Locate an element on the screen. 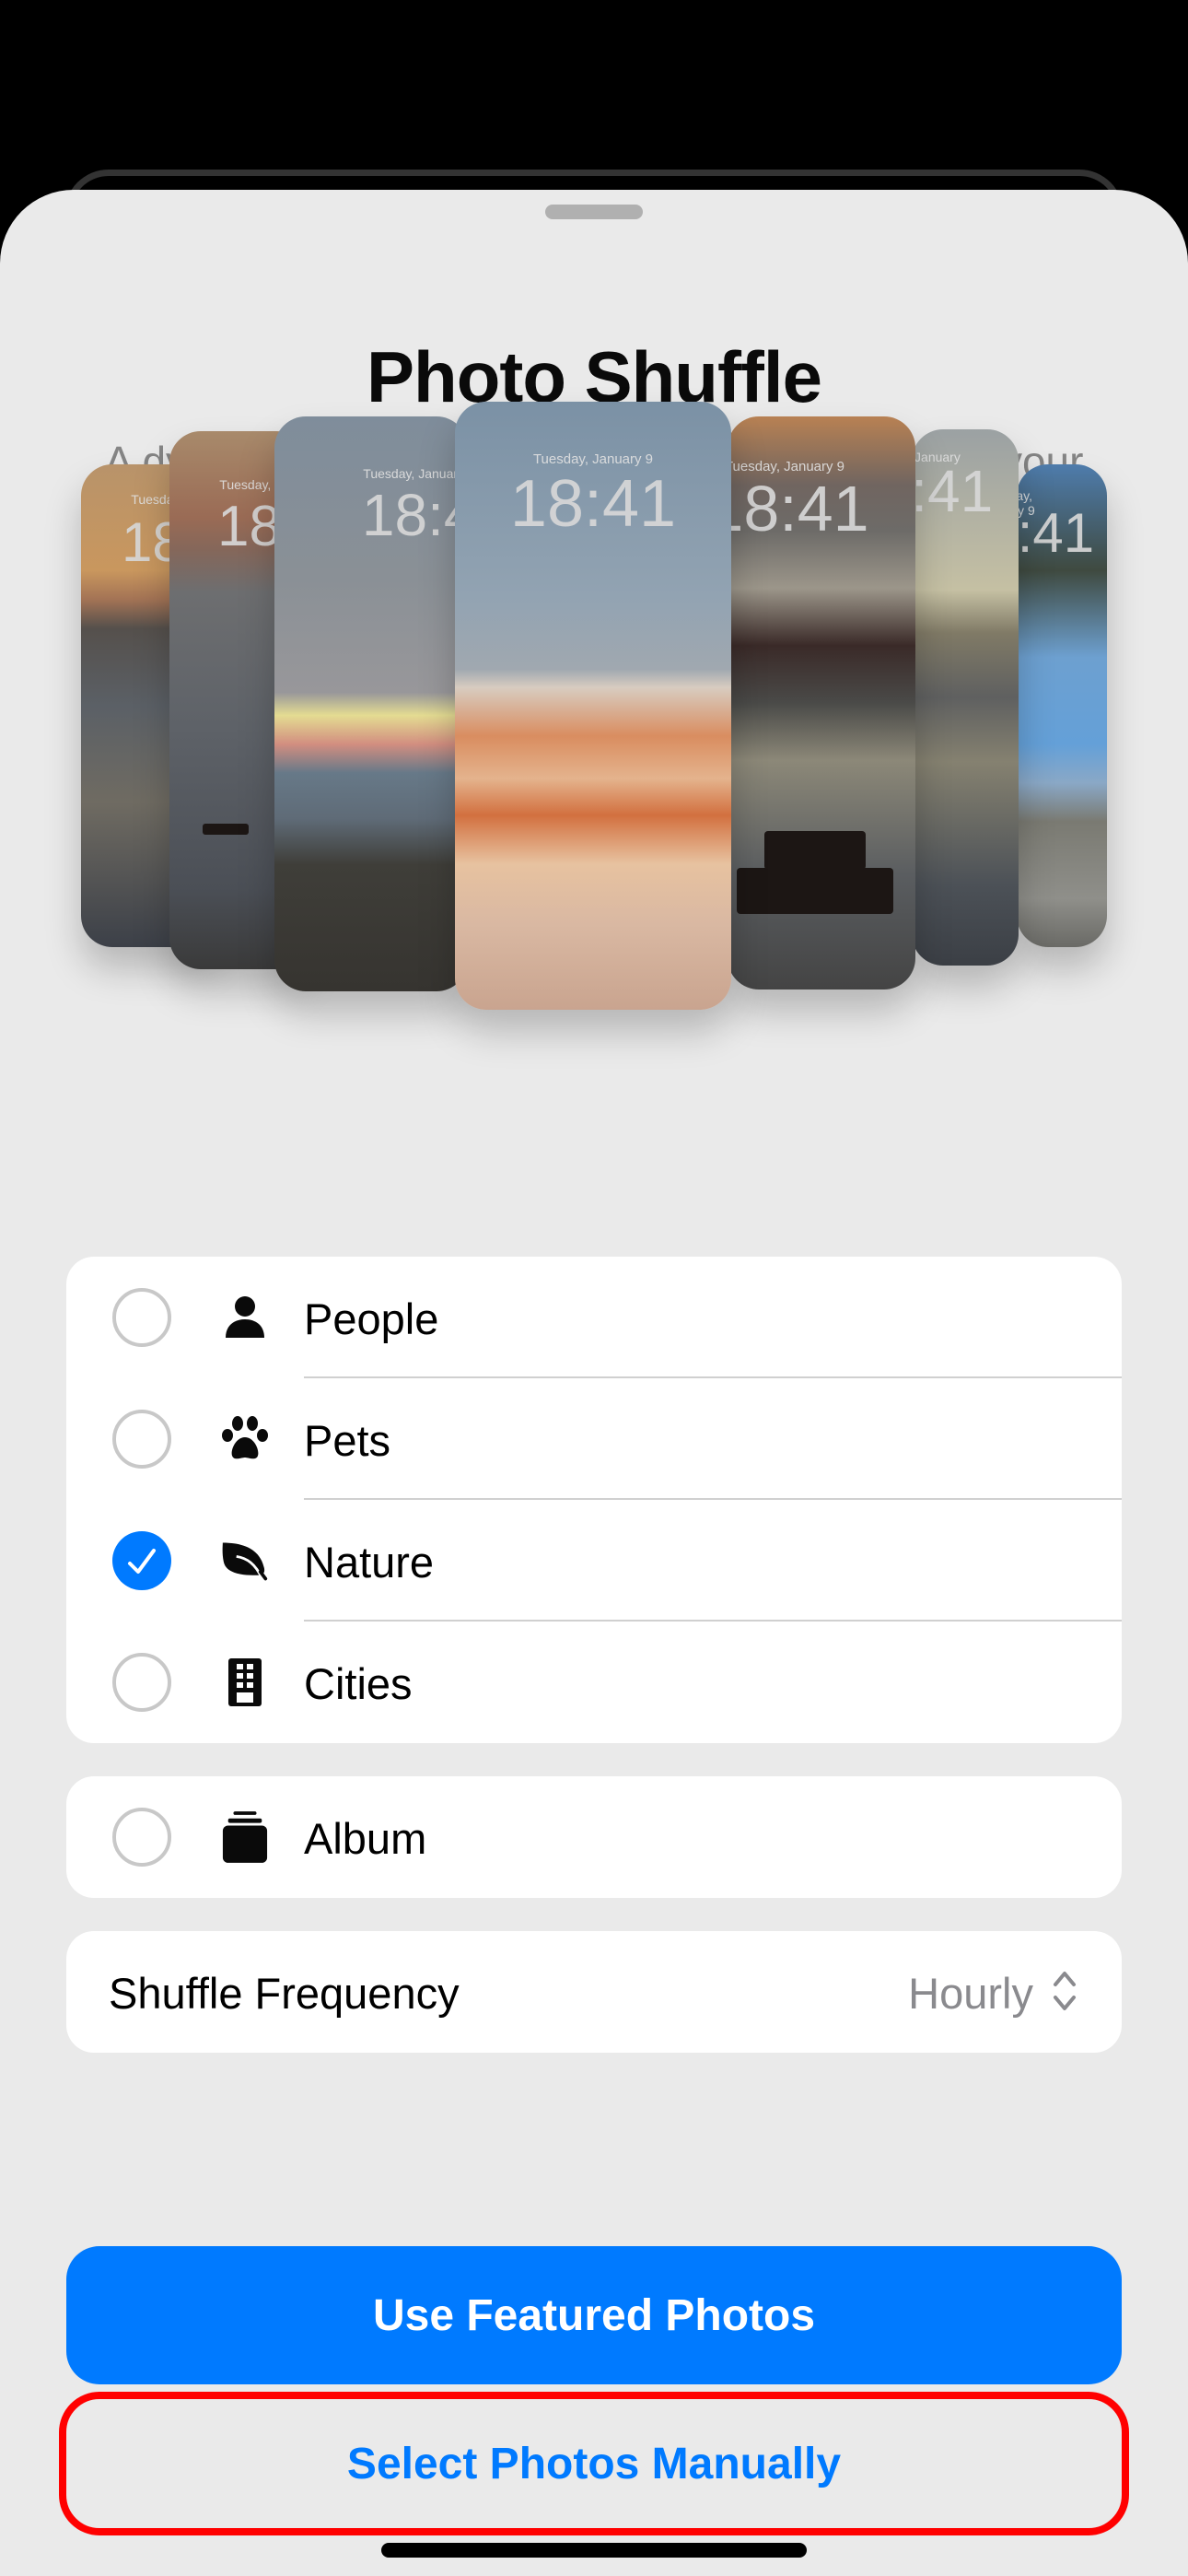  category-label: Cities is located at coordinates (358, 1683).